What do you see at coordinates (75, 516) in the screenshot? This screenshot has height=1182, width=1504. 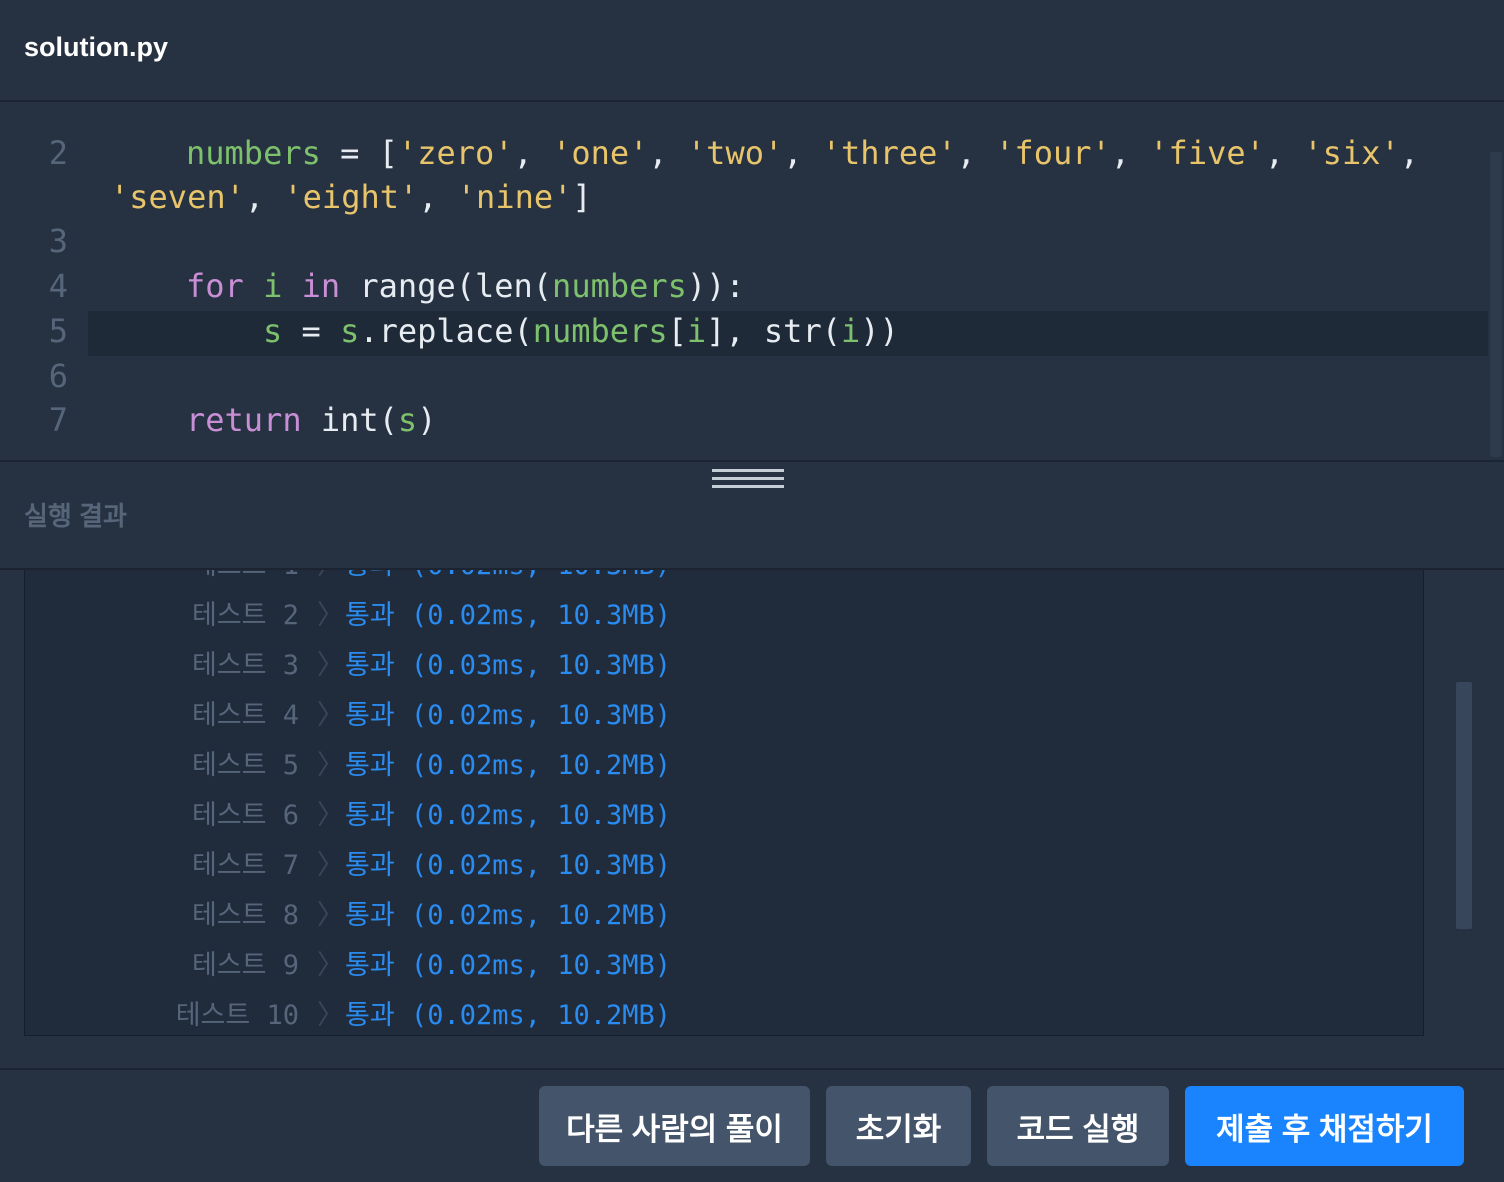 I see `result-title: 실행 결과` at bounding box center [75, 516].